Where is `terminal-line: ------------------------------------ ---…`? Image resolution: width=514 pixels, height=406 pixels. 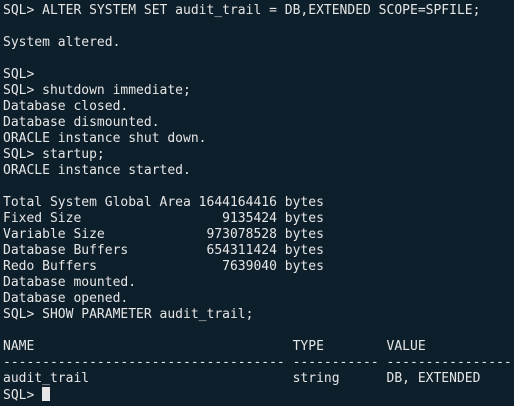 terminal-line: ------------------------------------ ---… is located at coordinates (258, 362).